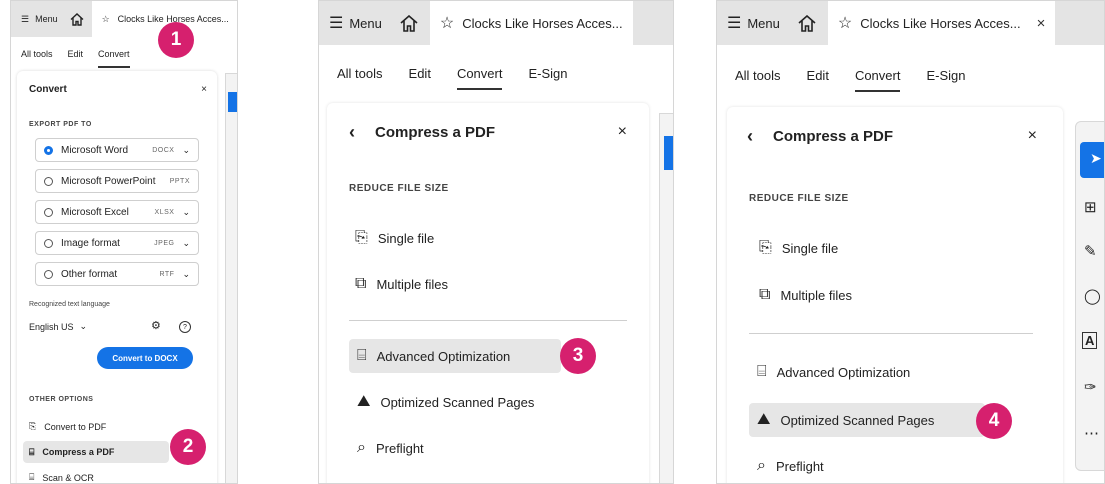  I want to click on format-label: JPEG, so click(164, 243).